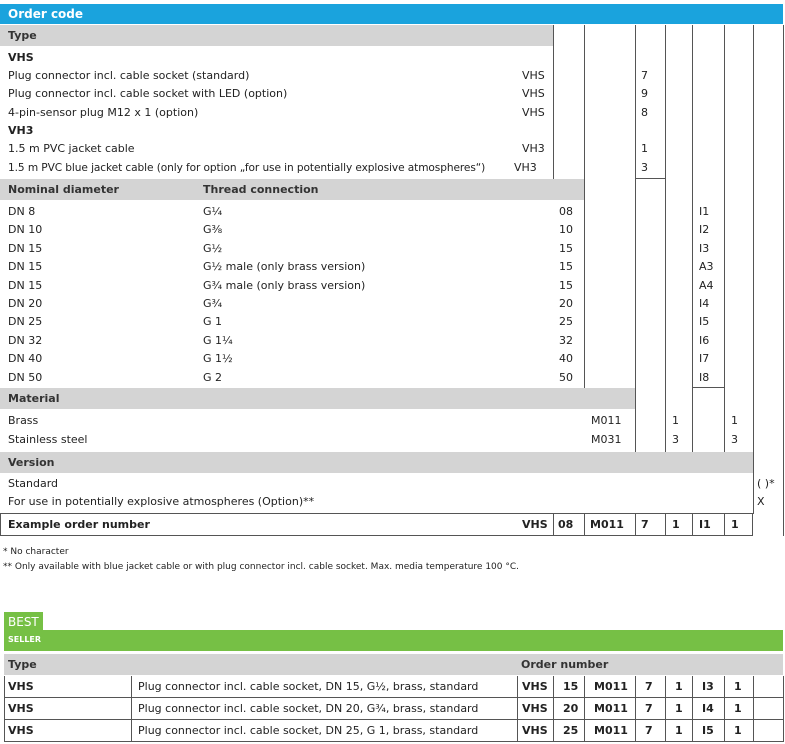 The width and height of the screenshot is (785, 744). What do you see at coordinates (21, 57) in the screenshot?
I see `vhs-group-label: VHS` at bounding box center [21, 57].